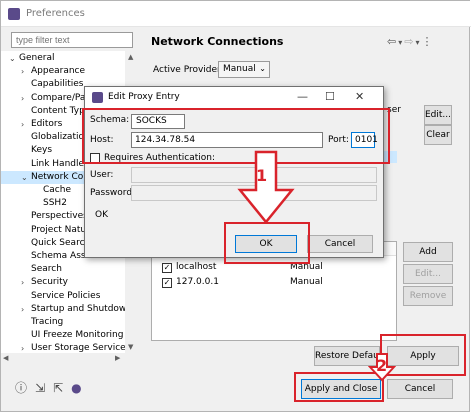 This screenshot has height=412, width=474. I want to click on tree-item: Schema Ass, so click(58, 256).